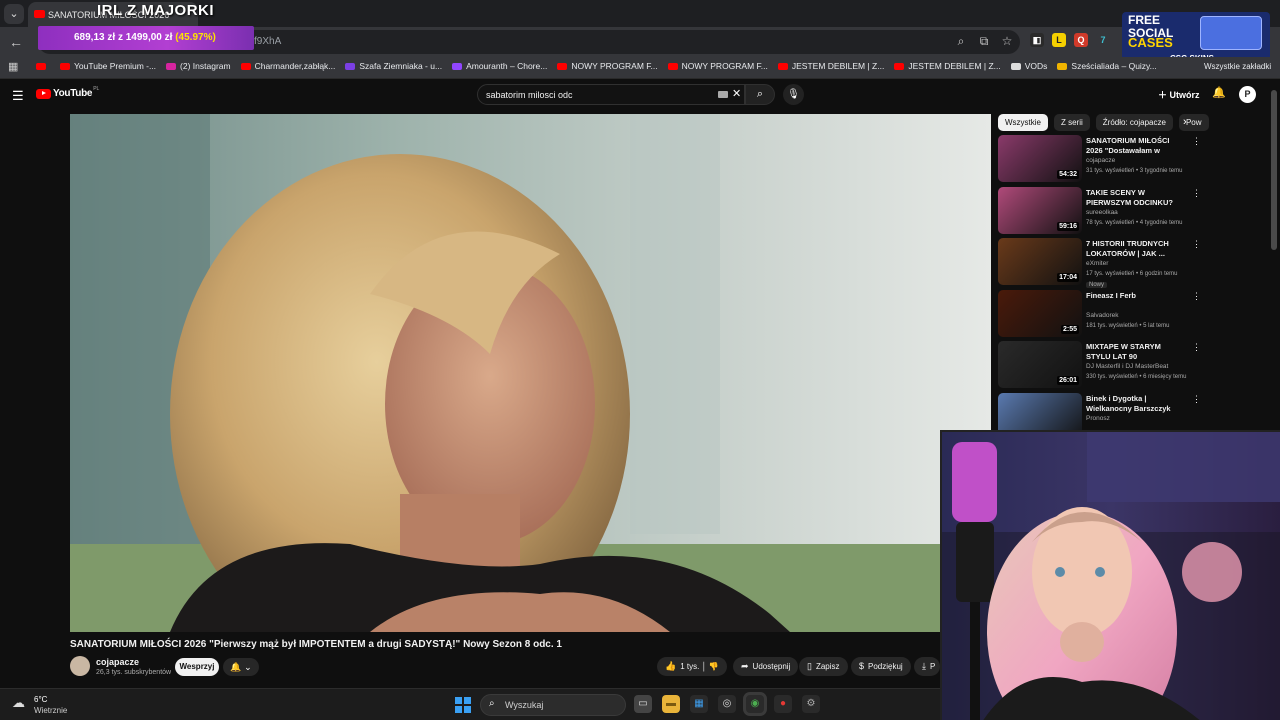 This screenshot has width=1280, height=720. Describe the element at coordinates (21, 704) in the screenshot. I see `weather-wind-icon: ☁` at that location.